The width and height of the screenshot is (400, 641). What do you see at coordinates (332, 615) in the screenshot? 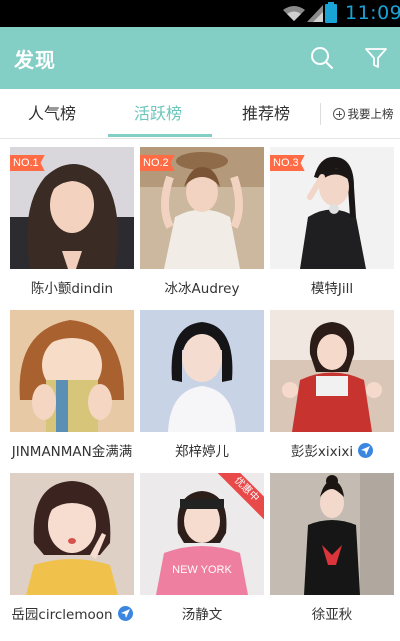
I see `profile-name: 徐亚秋` at bounding box center [332, 615].